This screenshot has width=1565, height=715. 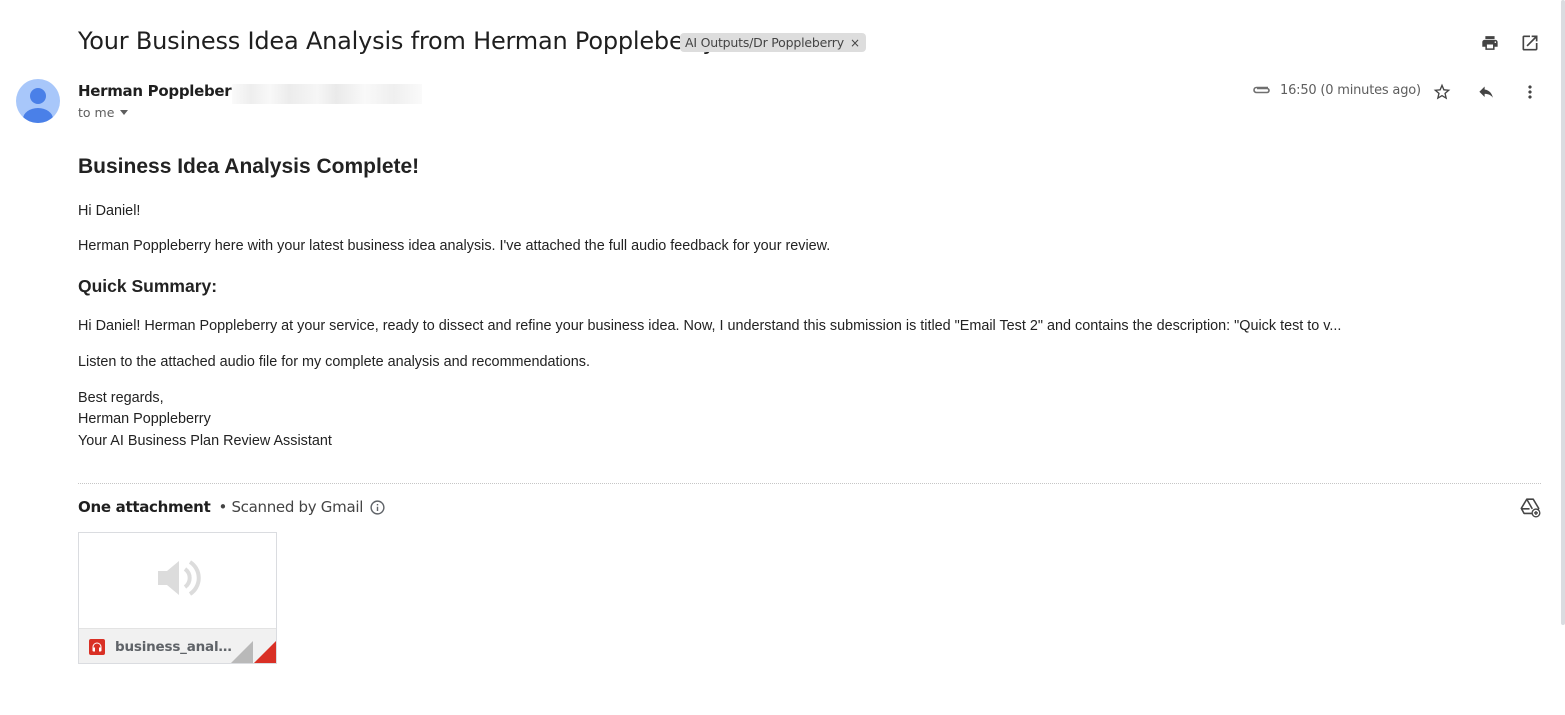 I want to click on page-fold-icon, so click(x=265, y=652).